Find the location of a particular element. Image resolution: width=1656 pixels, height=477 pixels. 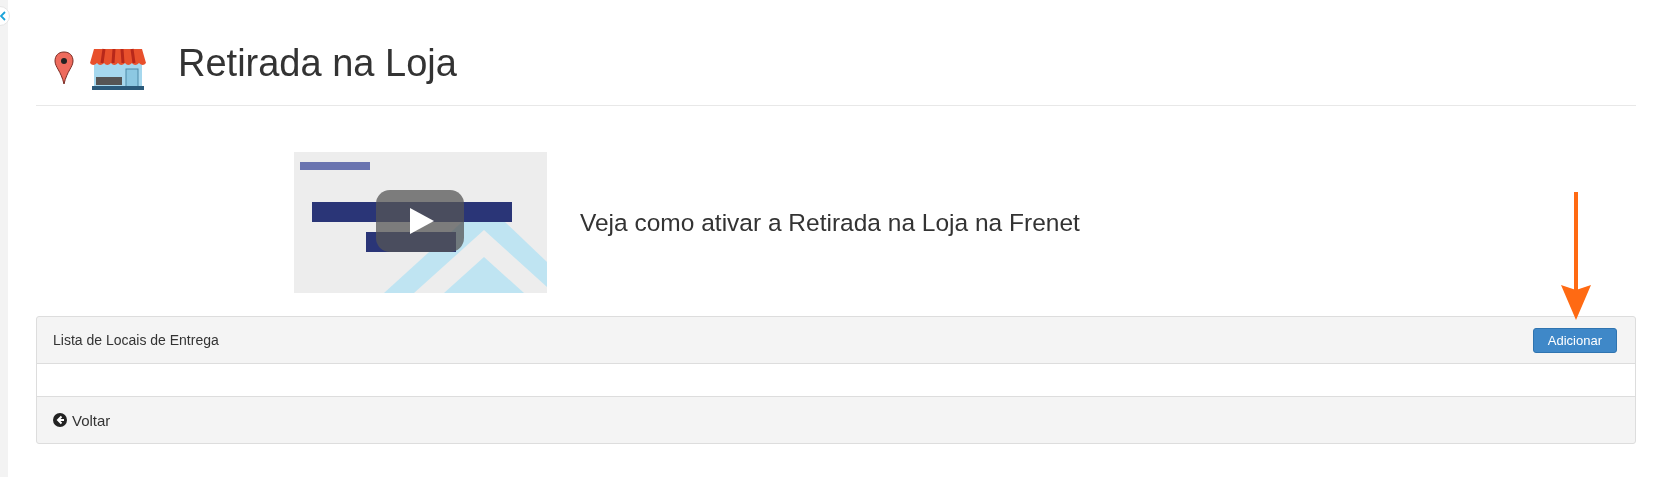

map-pin-icon is located at coordinates (64, 67).